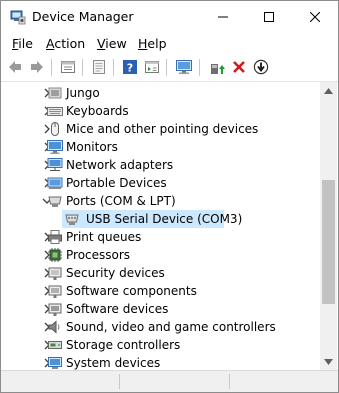 This screenshot has width=339, height=393. I want to click on tree-item-software-devices: Software devices, so click(161, 309).